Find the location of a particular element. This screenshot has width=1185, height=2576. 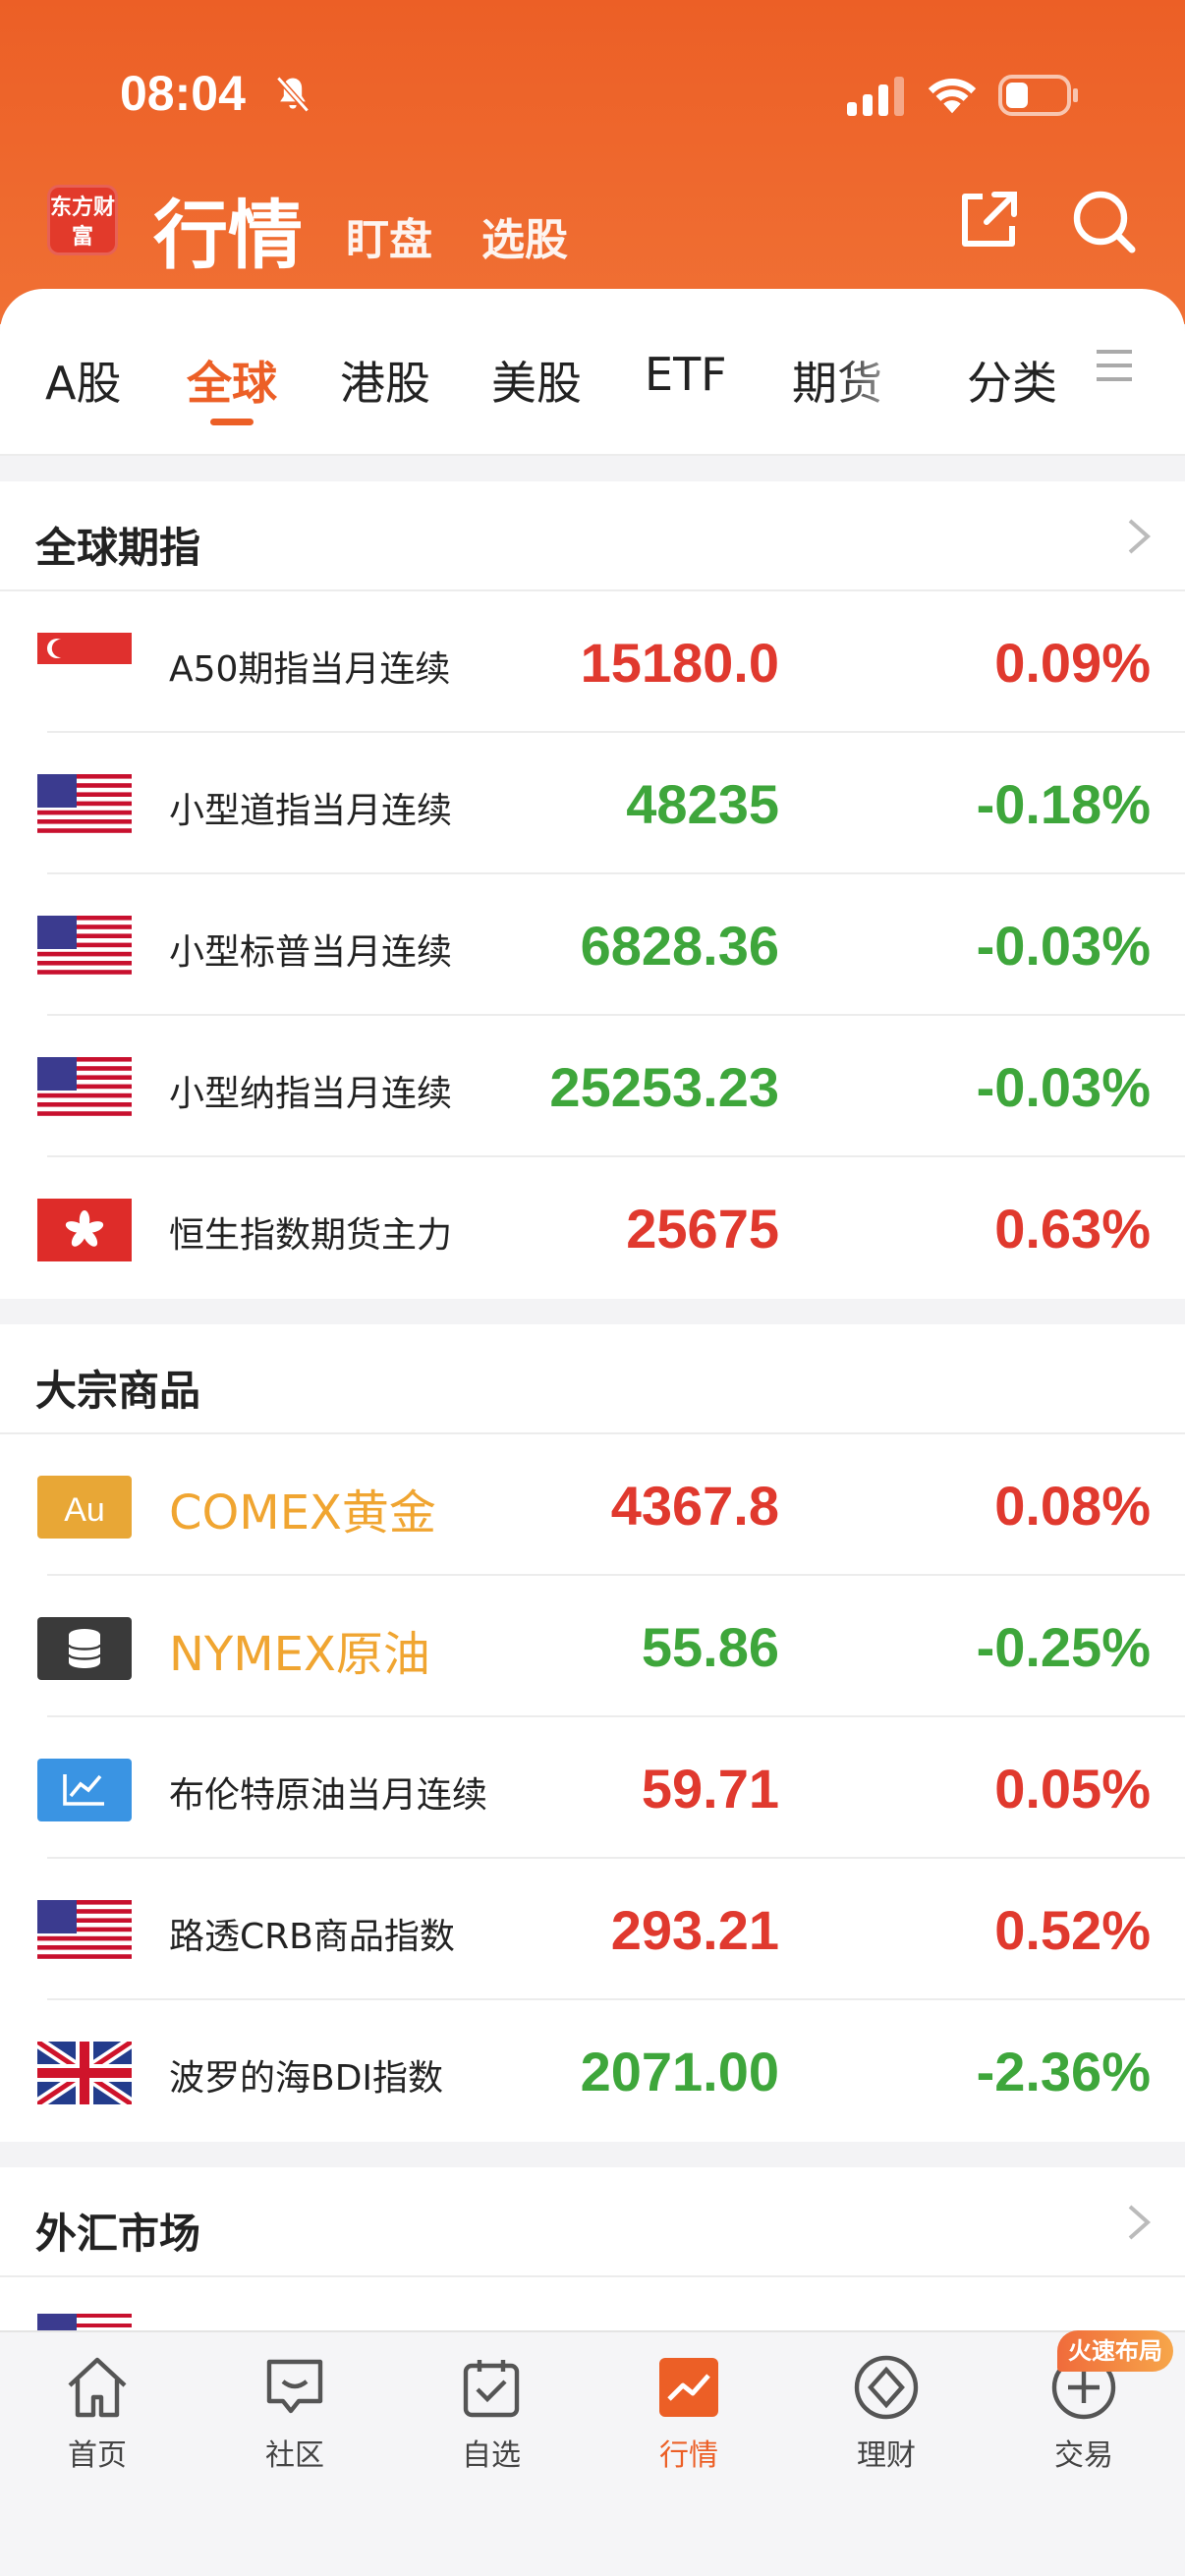

instrument-name: 小型纳指当月连续 is located at coordinates (311, 1094).